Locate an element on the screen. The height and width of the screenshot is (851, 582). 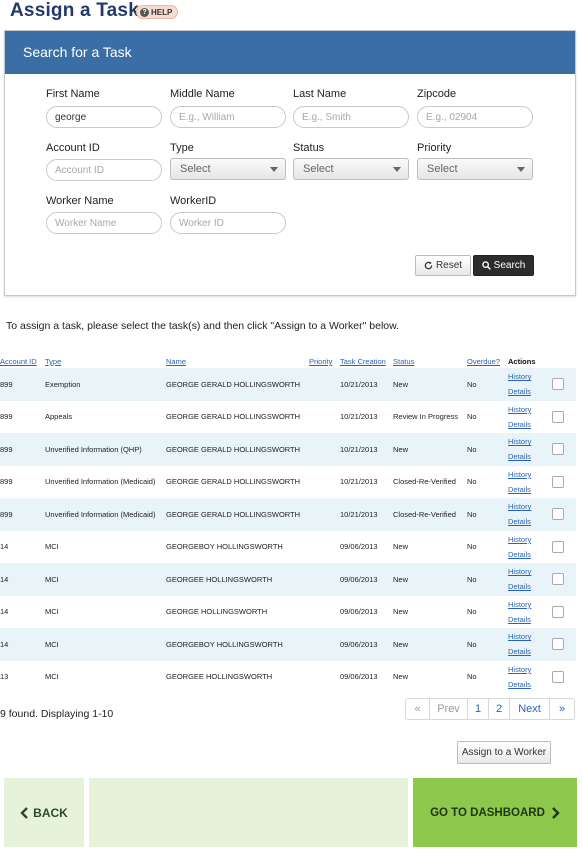
cell-type: Appeals is located at coordinates (59, 417).